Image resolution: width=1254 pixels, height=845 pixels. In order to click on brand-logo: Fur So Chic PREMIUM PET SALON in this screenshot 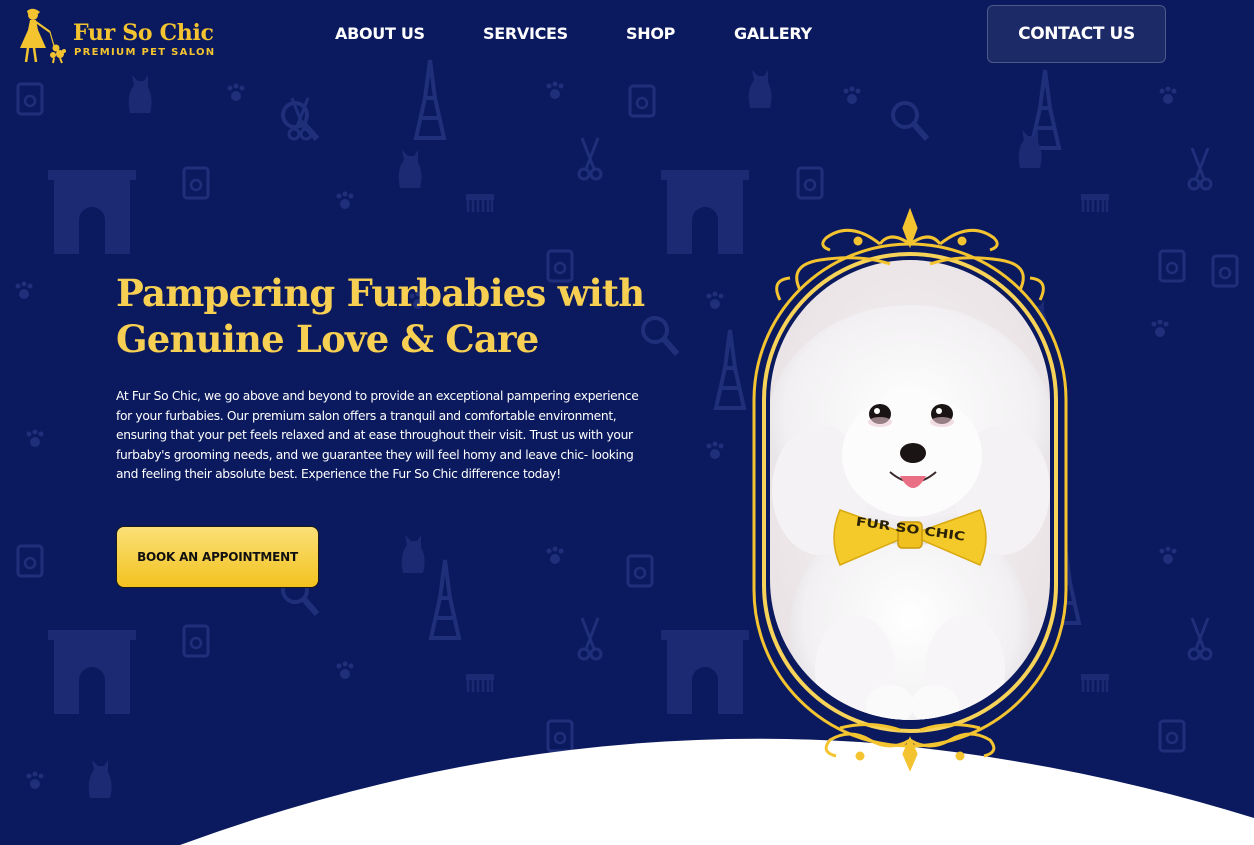, I will do `click(121, 36)`.